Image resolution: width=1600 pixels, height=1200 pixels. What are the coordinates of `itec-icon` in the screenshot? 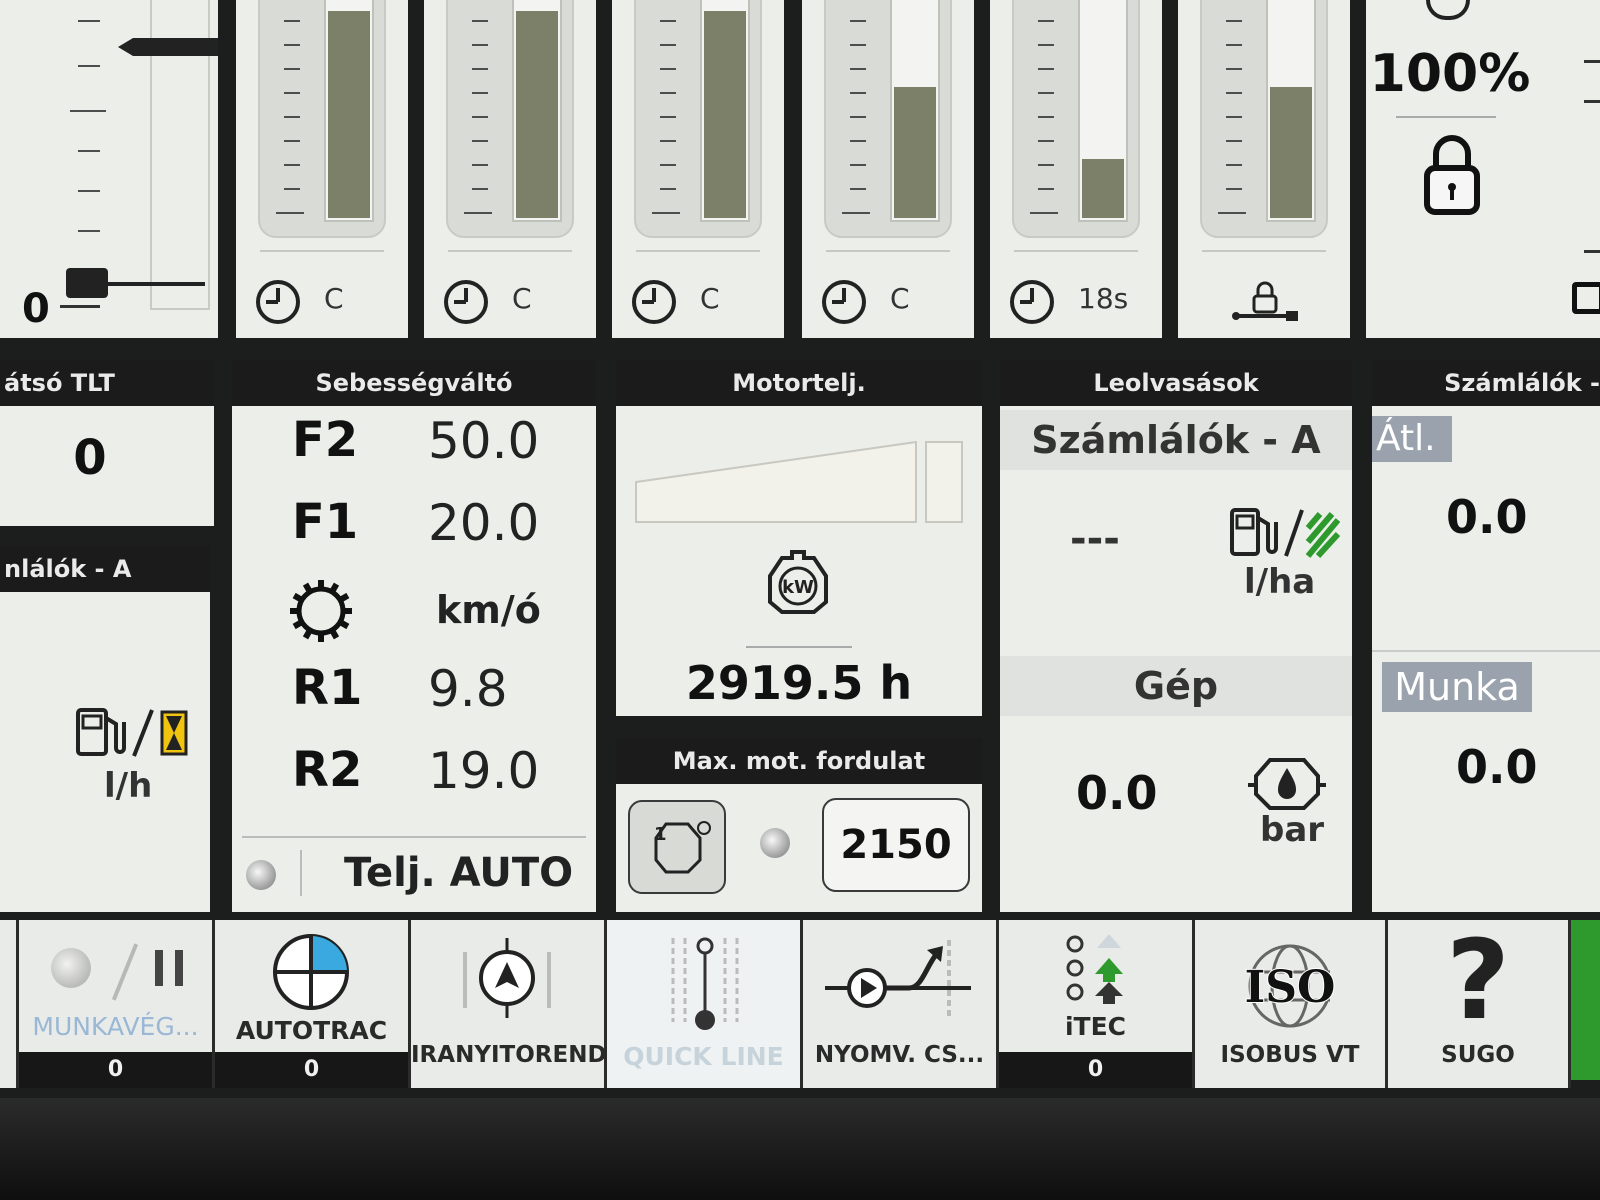 It's located at (1094, 969).